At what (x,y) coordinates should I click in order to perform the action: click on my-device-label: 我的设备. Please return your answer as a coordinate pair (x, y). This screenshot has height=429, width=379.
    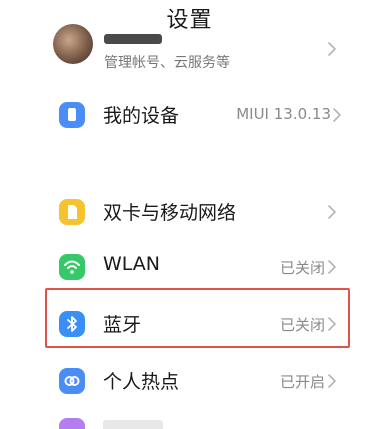
    Looking at the image, I should click on (141, 116).